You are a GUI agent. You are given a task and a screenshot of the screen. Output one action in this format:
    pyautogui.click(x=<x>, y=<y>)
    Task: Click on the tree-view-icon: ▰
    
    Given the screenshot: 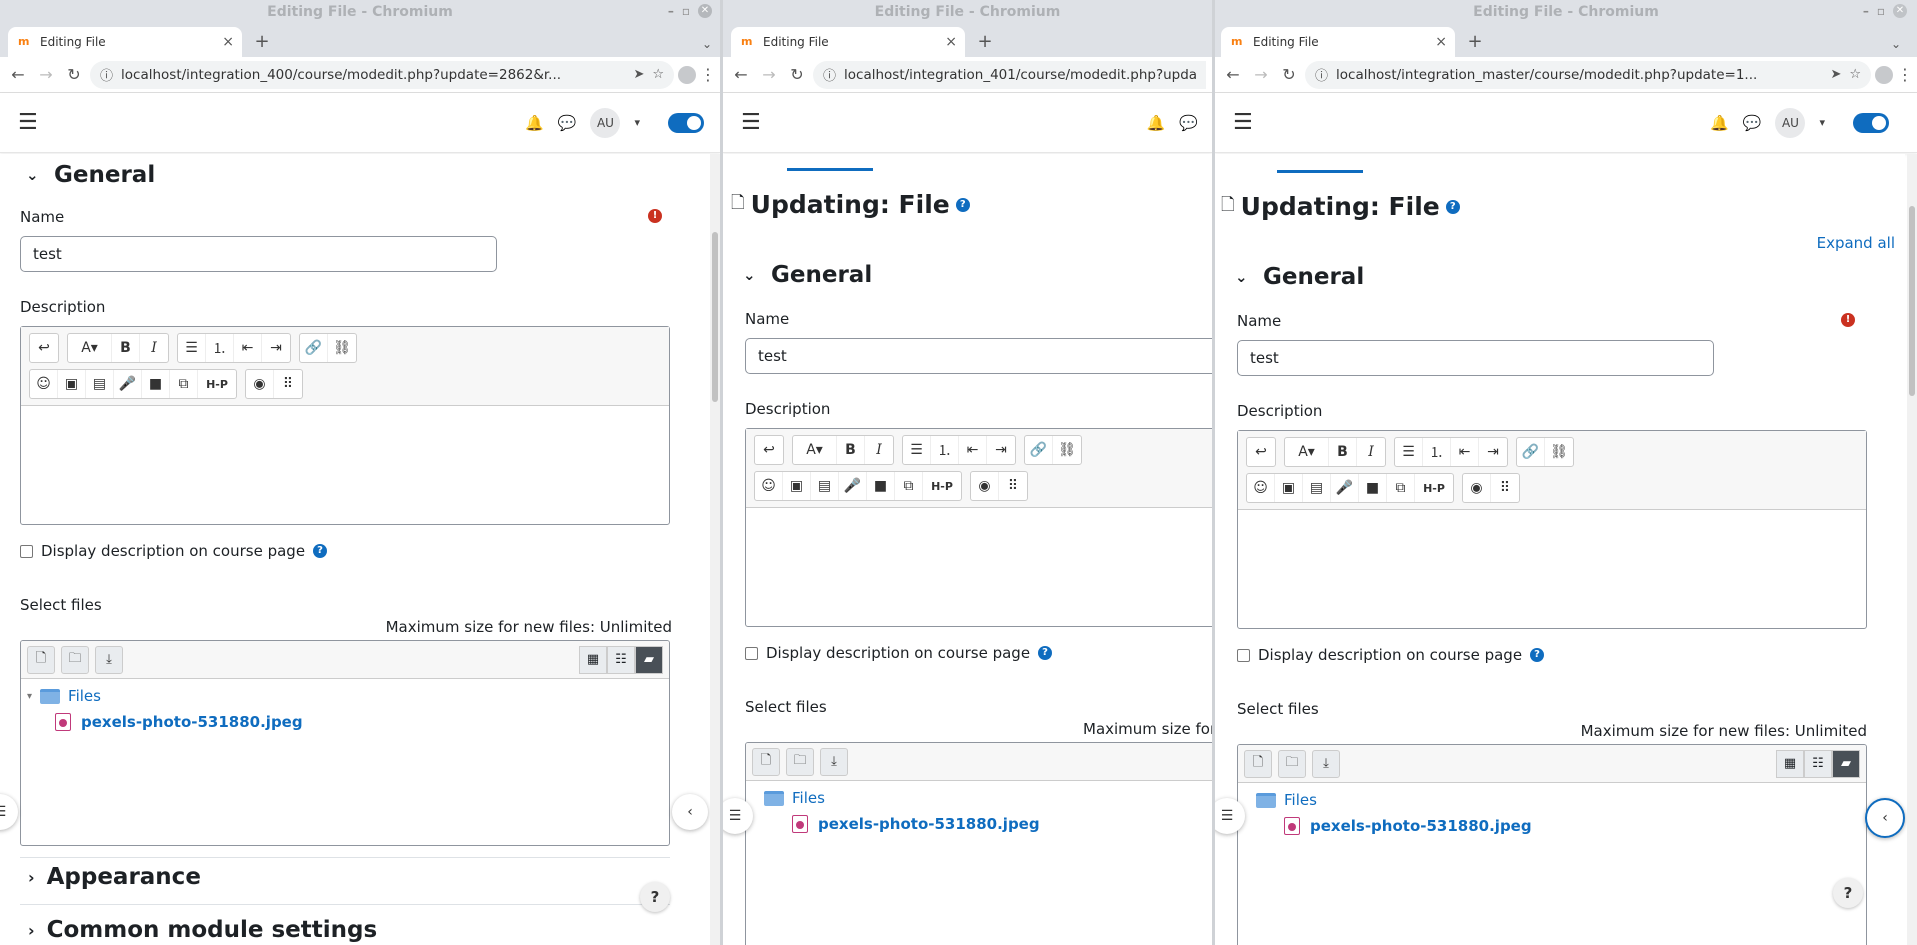 What is the action you would take?
    pyautogui.click(x=649, y=659)
    